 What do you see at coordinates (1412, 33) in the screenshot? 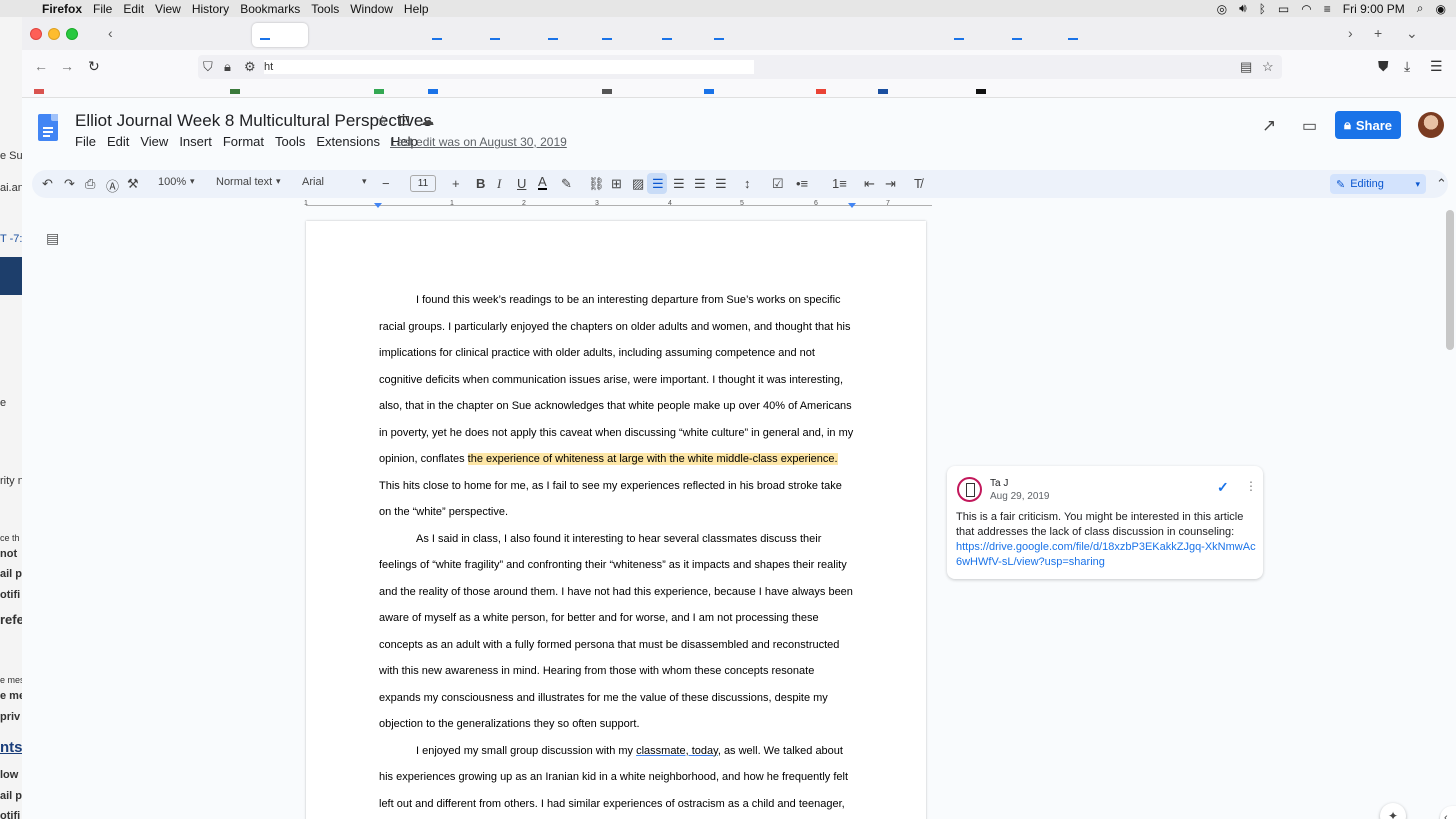
I see `list-all-tabs-icon: ⌄` at bounding box center [1412, 33].